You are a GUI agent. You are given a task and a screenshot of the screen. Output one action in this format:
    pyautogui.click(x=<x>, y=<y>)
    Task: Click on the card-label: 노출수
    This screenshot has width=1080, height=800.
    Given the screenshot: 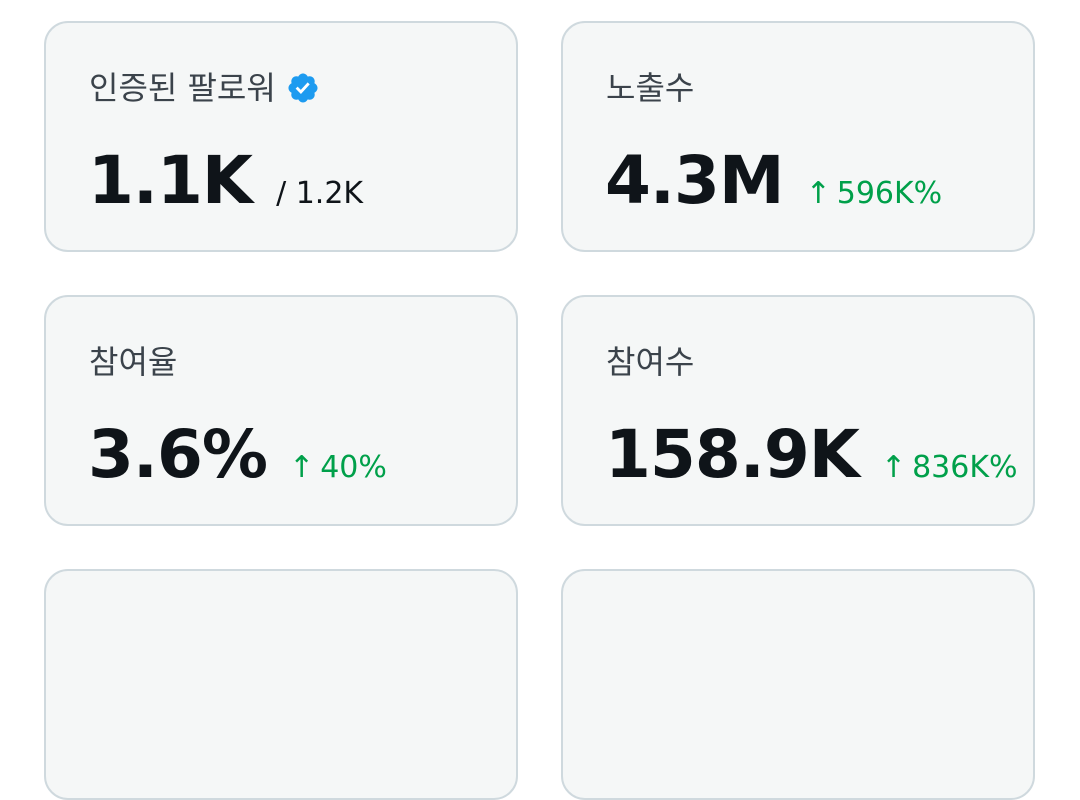 What is the action you would take?
    pyautogui.click(x=650, y=88)
    